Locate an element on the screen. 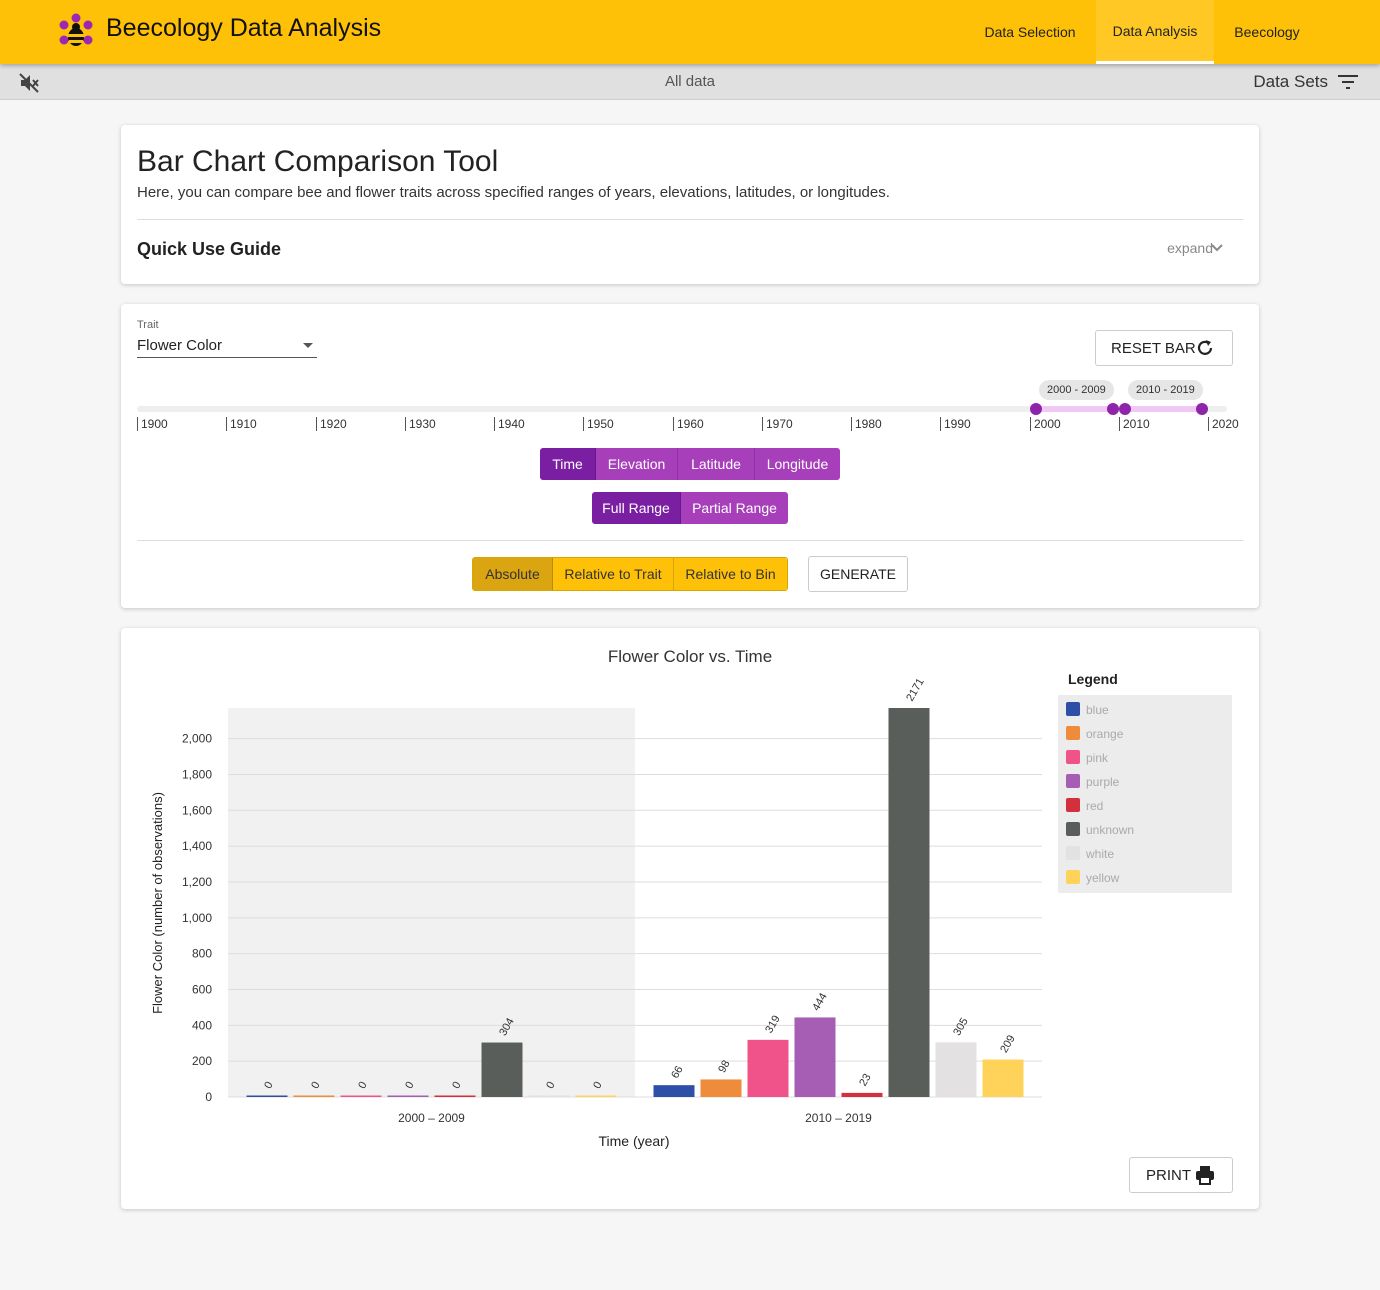  chevron-down-icon is located at coordinates (1217, 248).